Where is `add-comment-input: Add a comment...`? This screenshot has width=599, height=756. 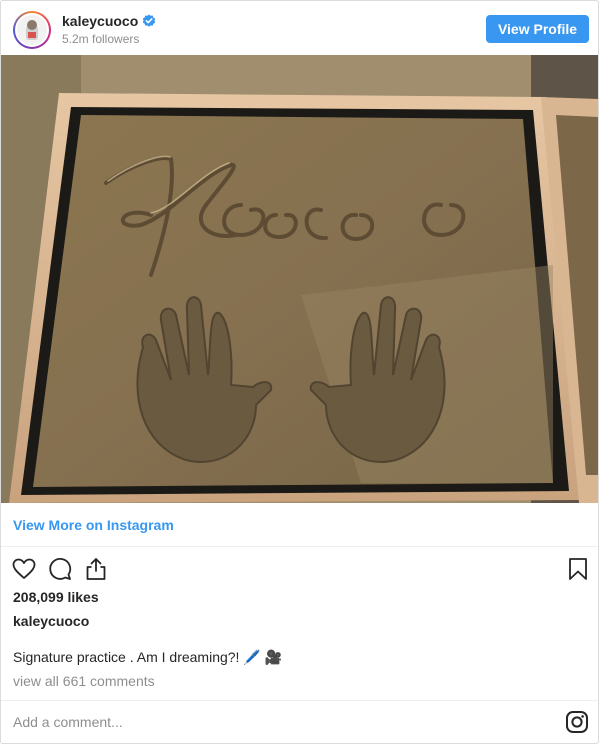
add-comment-input: Add a comment... is located at coordinates (68, 722).